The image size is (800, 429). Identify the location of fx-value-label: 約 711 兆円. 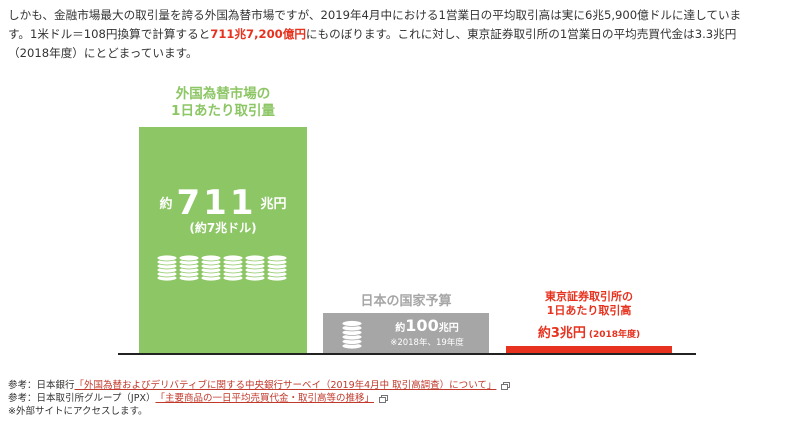
(223, 203).